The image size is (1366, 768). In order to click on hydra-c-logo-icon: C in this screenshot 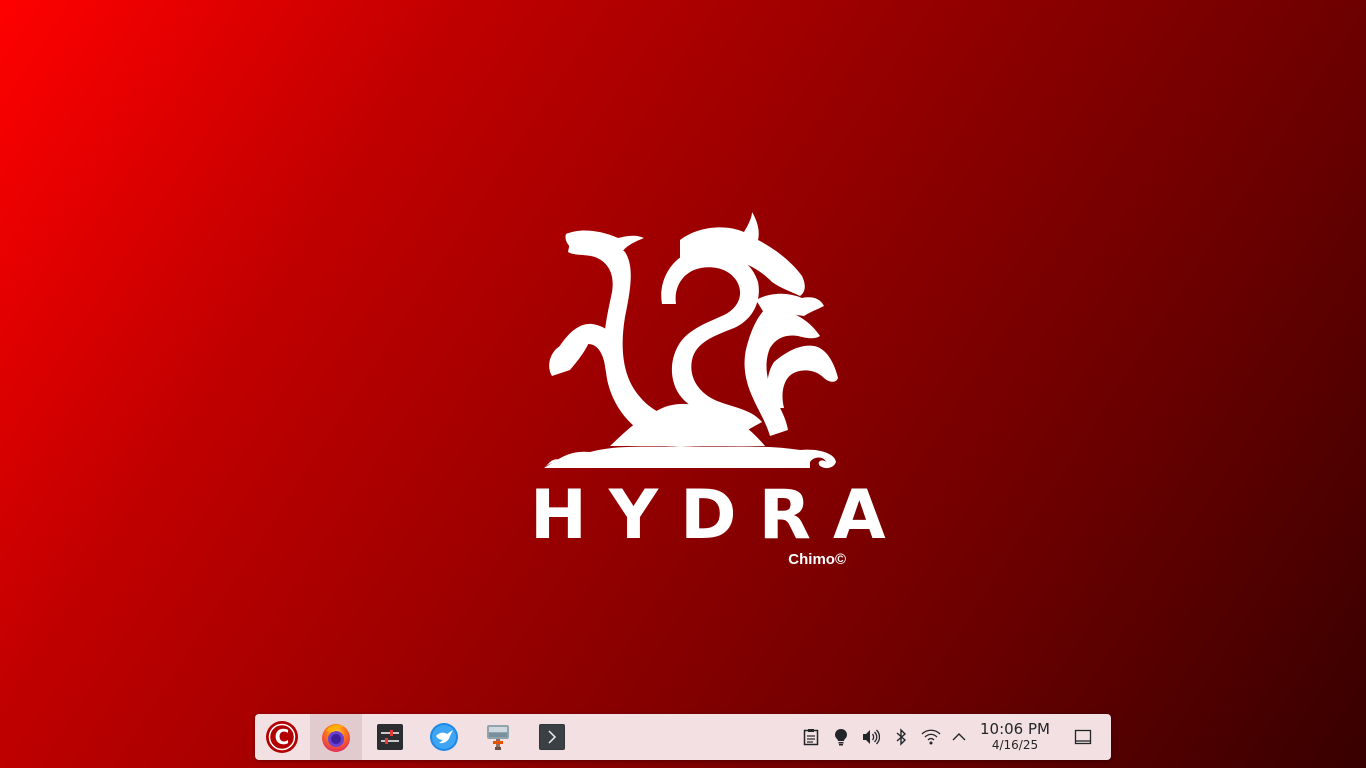, I will do `click(282, 737)`.